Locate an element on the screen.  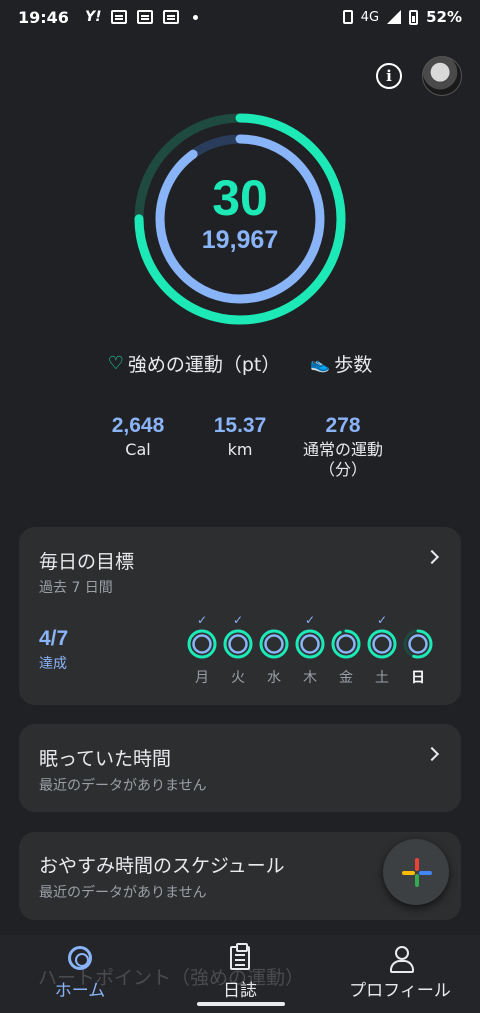
add-button is located at coordinates (416, 872).